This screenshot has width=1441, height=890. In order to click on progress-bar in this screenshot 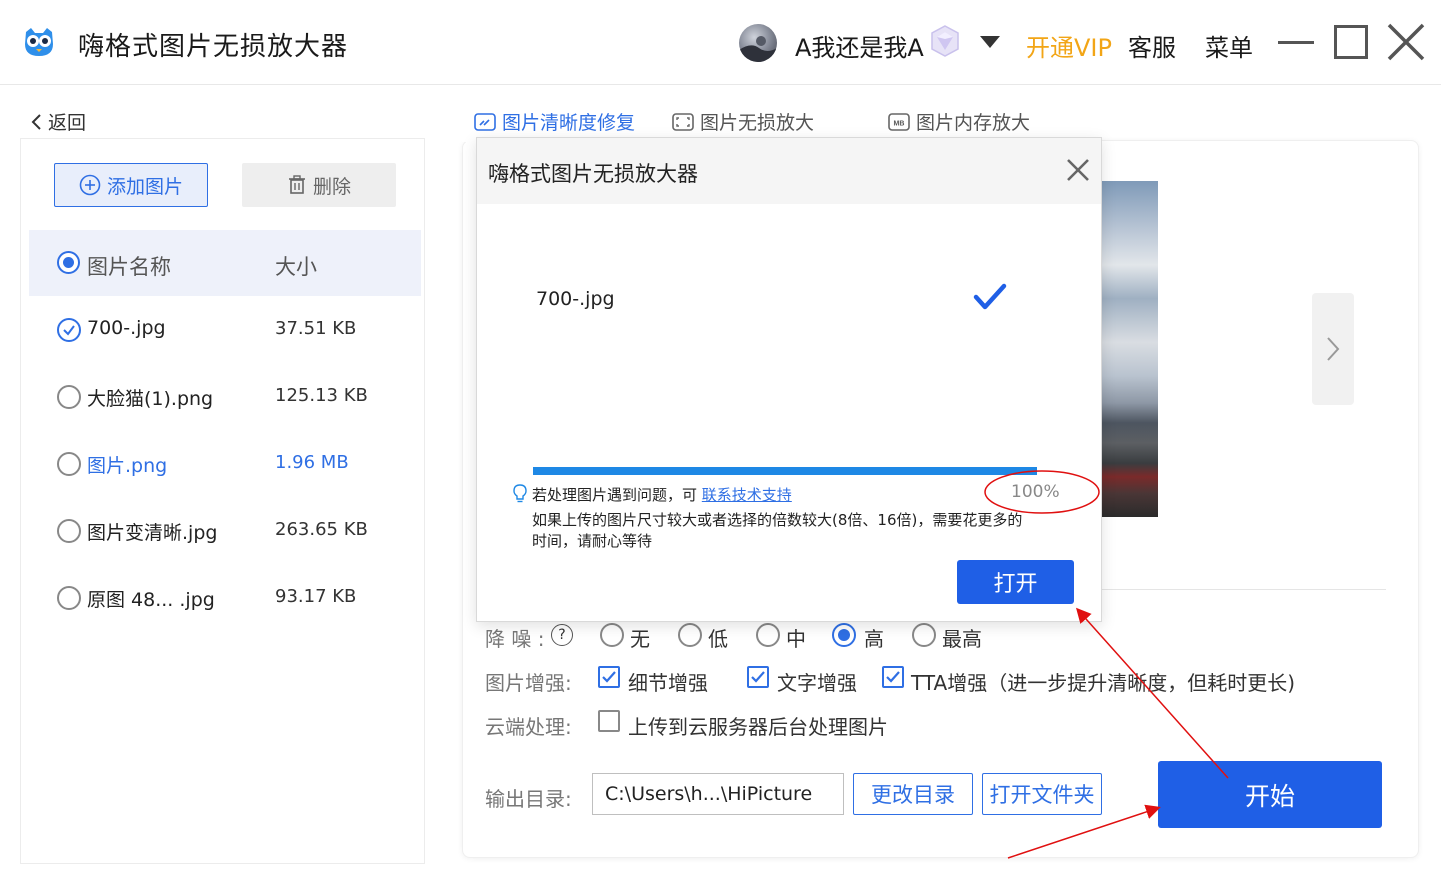, I will do `click(785, 471)`.